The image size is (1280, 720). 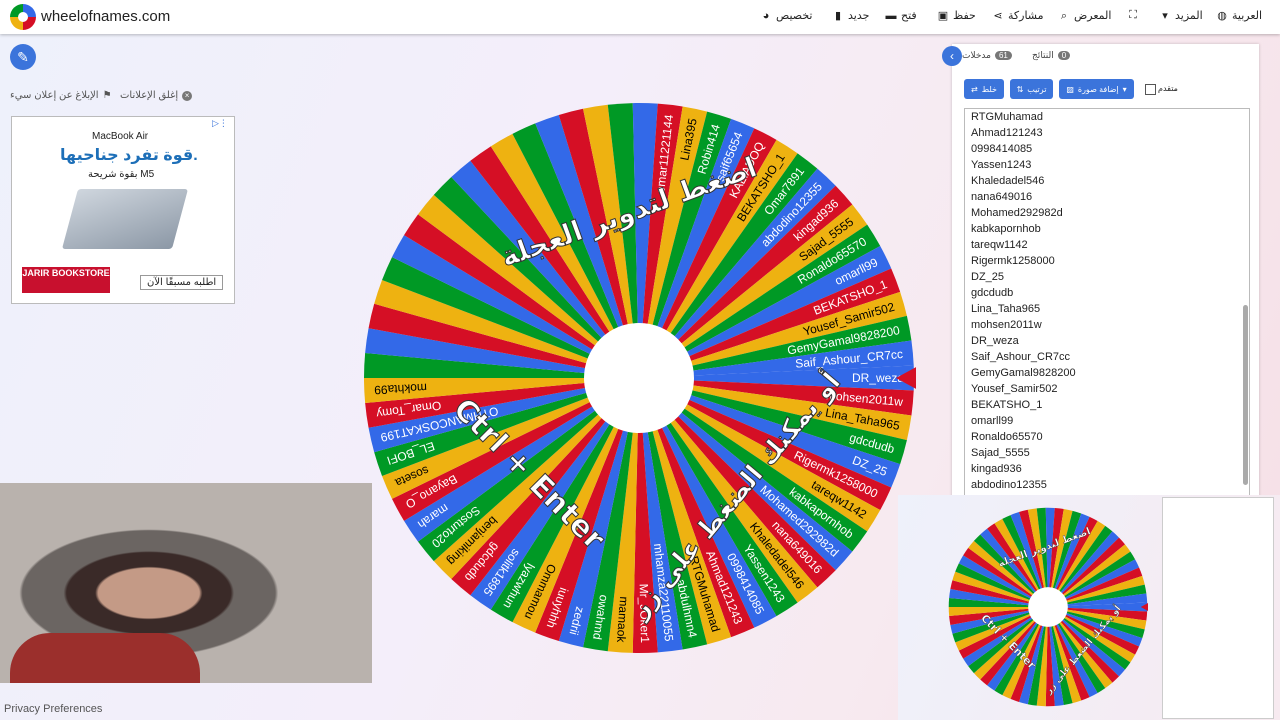 I want to click on webcam-overlay, so click(x=186, y=583).